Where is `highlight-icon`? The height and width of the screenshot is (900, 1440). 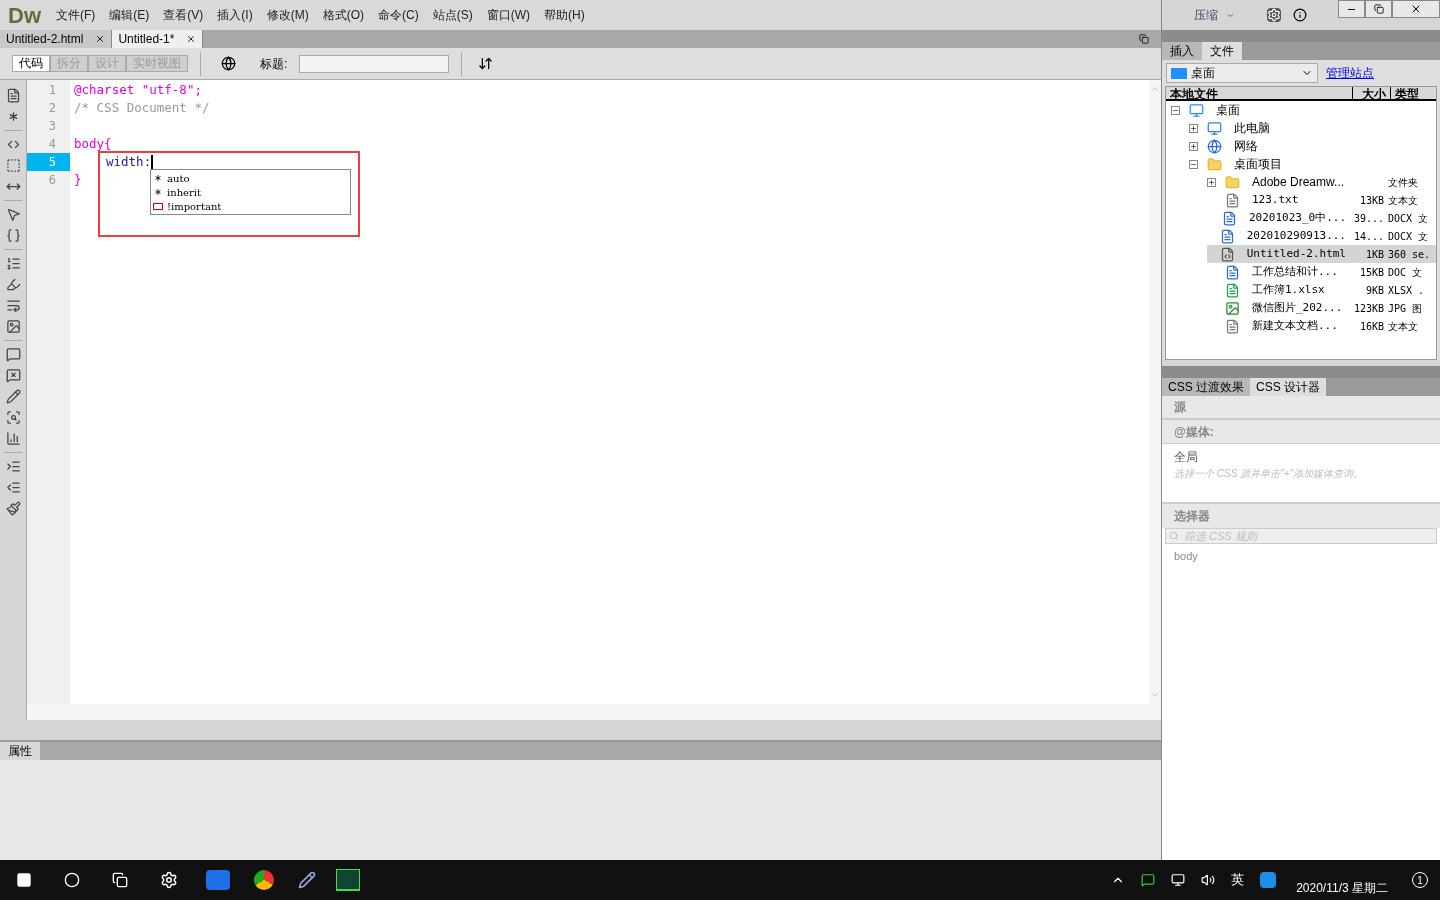
highlight-icon is located at coordinates (13, 284).